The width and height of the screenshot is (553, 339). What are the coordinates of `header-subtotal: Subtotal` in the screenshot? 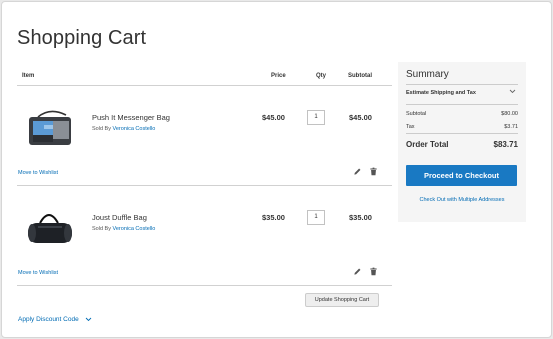 It's located at (360, 76).